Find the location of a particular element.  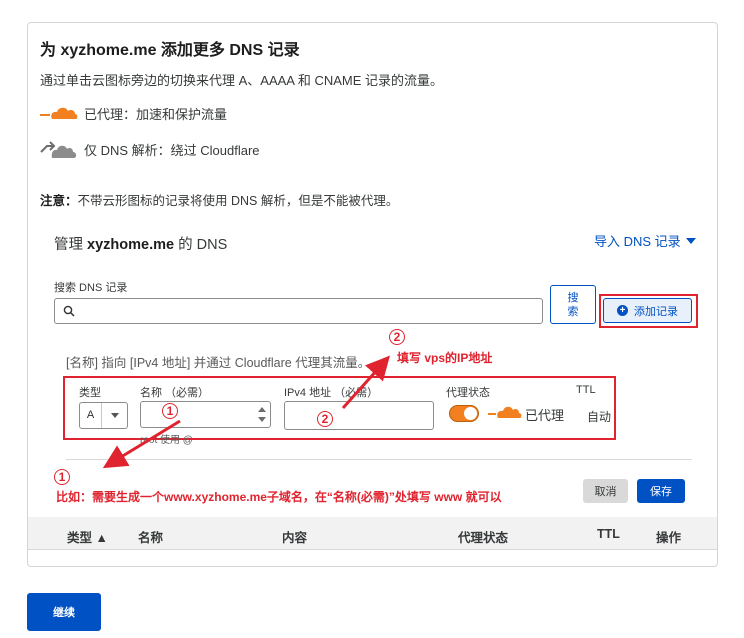

column-content: 内容 is located at coordinates (295, 538).